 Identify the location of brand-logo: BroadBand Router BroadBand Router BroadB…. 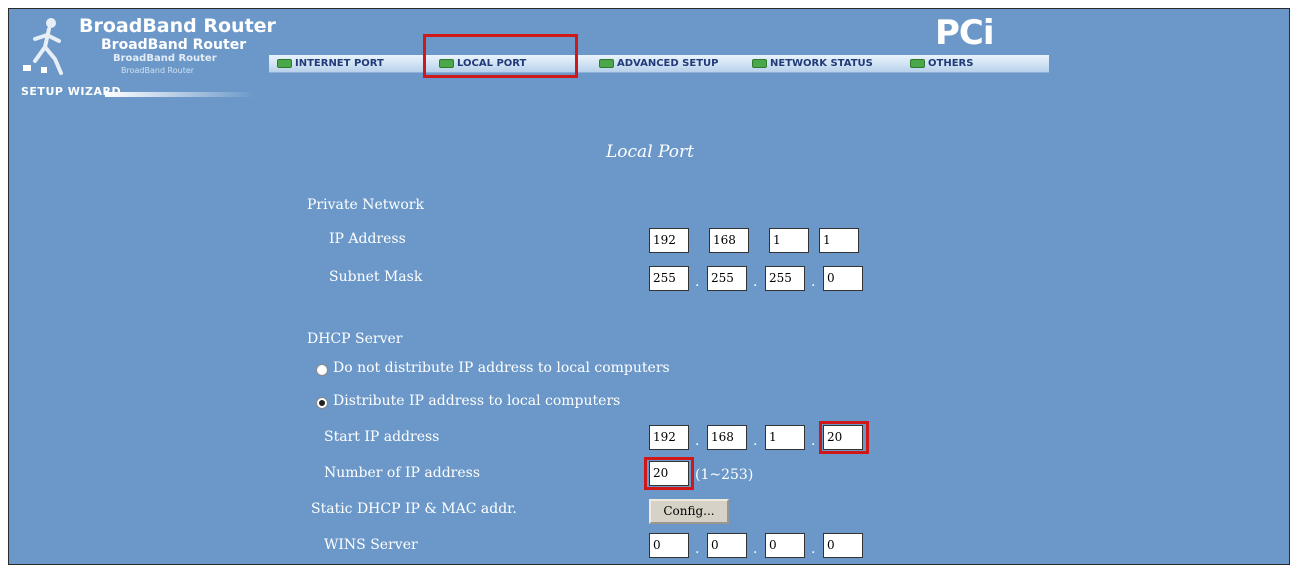
(148, 57).